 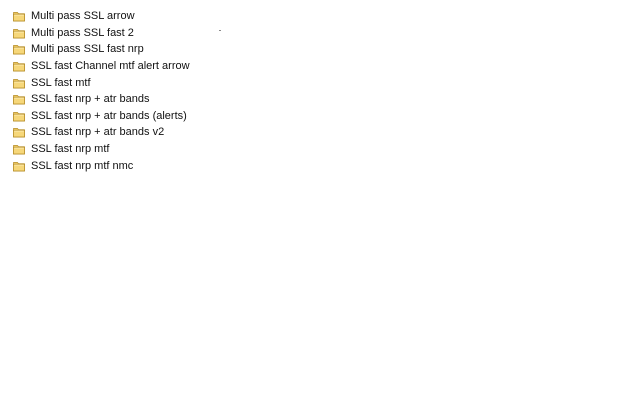 I want to click on list-item: Multi pass SSL fast 2, so click(x=106, y=33).